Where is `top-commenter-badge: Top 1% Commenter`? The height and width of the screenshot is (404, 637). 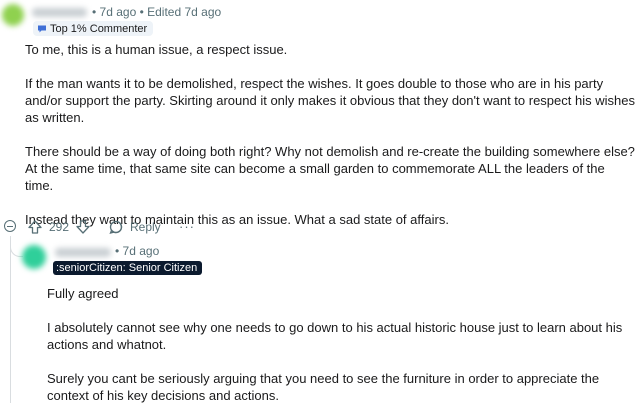
top-commenter-badge: Top 1% Commenter is located at coordinates (93, 28).